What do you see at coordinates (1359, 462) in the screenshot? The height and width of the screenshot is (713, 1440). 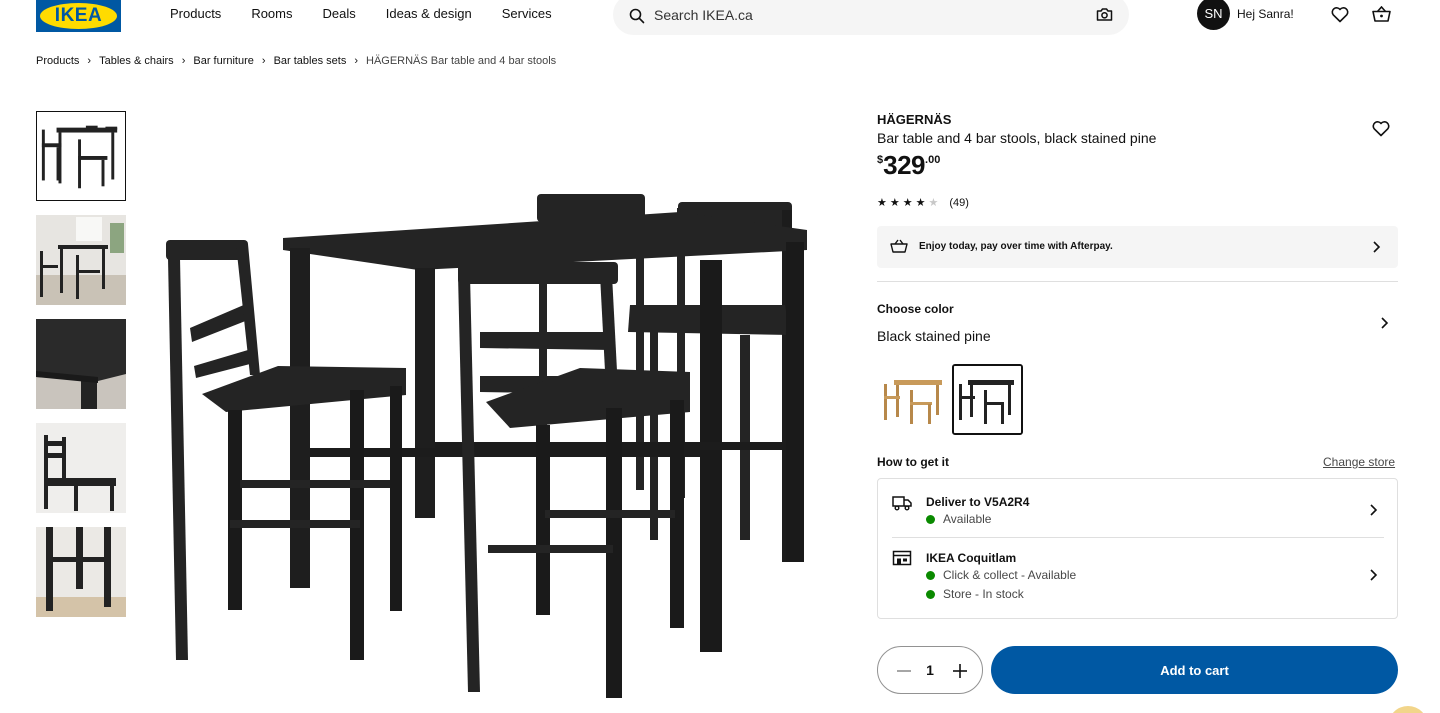 I see `change-store-link: Change store` at bounding box center [1359, 462].